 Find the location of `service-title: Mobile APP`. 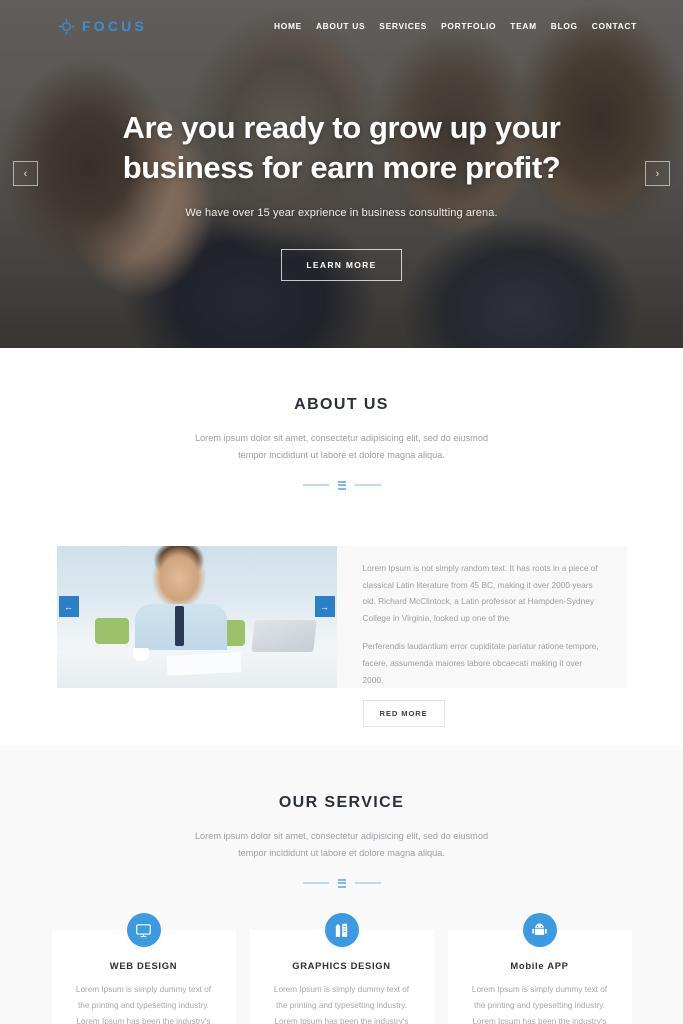

service-title: Mobile APP is located at coordinates (539, 966).